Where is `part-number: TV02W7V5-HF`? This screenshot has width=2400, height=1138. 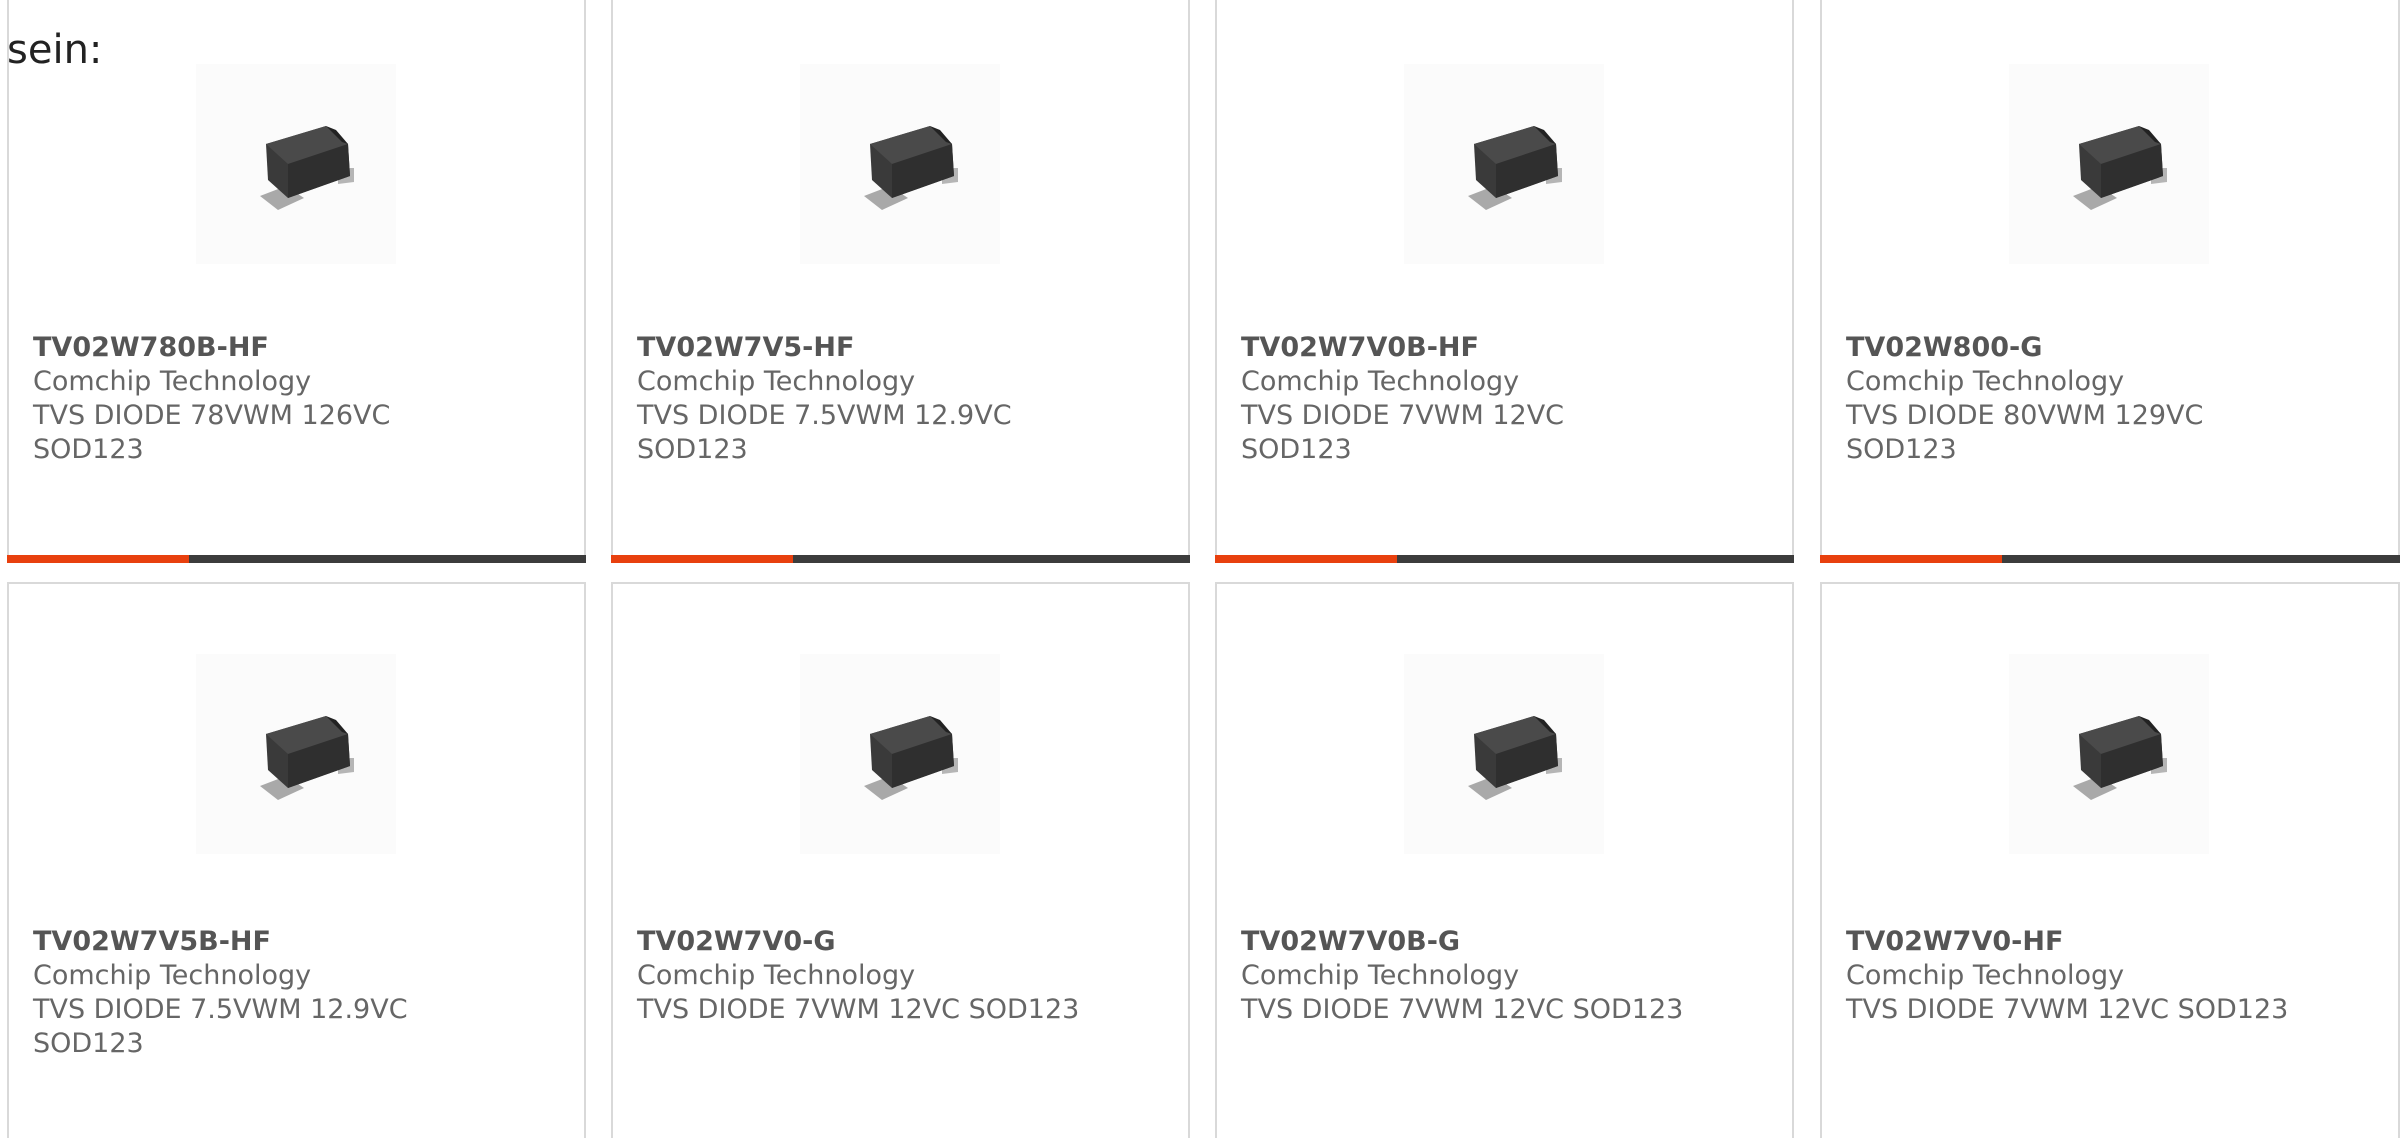
part-number: TV02W7V5-HF is located at coordinates (897, 348).